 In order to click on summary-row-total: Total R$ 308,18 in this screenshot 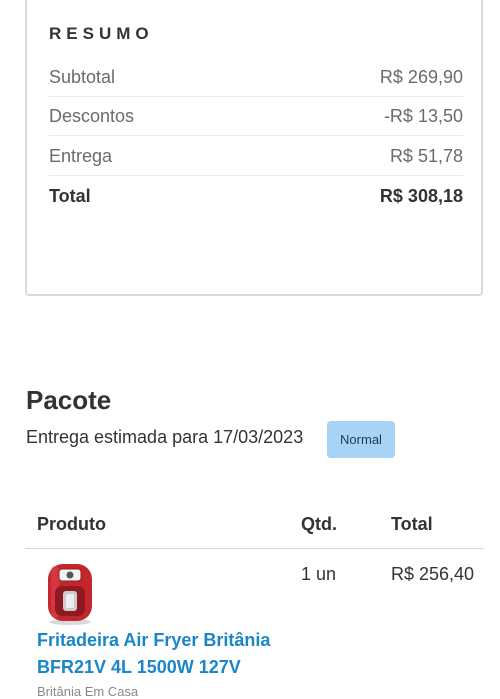, I will do `click(256, 196)`.